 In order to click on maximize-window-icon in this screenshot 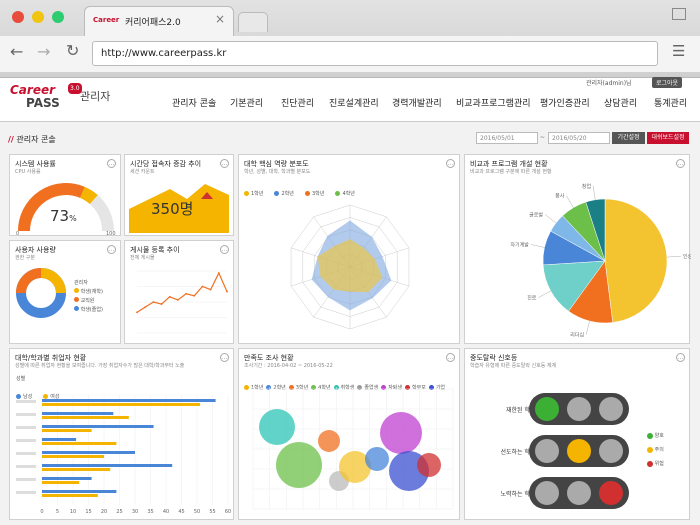, I will do `click(58, 17)`.